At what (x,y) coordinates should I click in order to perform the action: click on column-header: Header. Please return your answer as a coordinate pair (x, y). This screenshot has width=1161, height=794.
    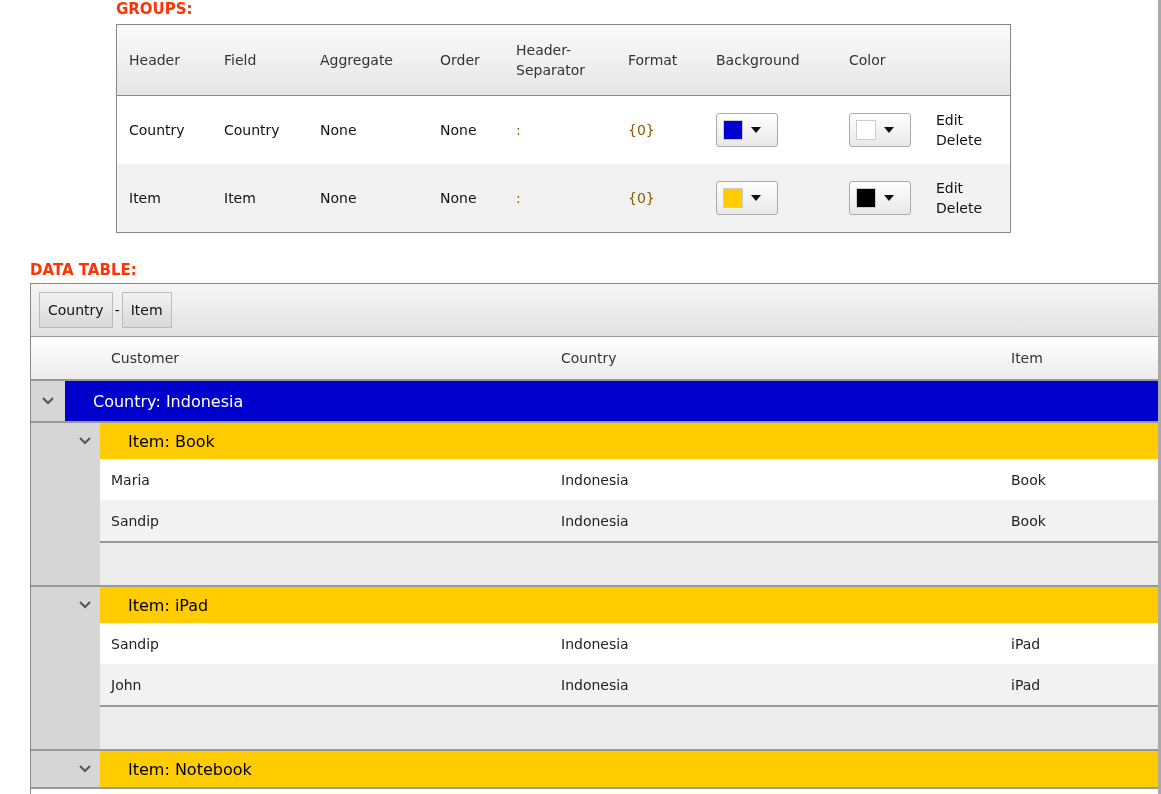
    Looking at the image, I should click on (154, 60).